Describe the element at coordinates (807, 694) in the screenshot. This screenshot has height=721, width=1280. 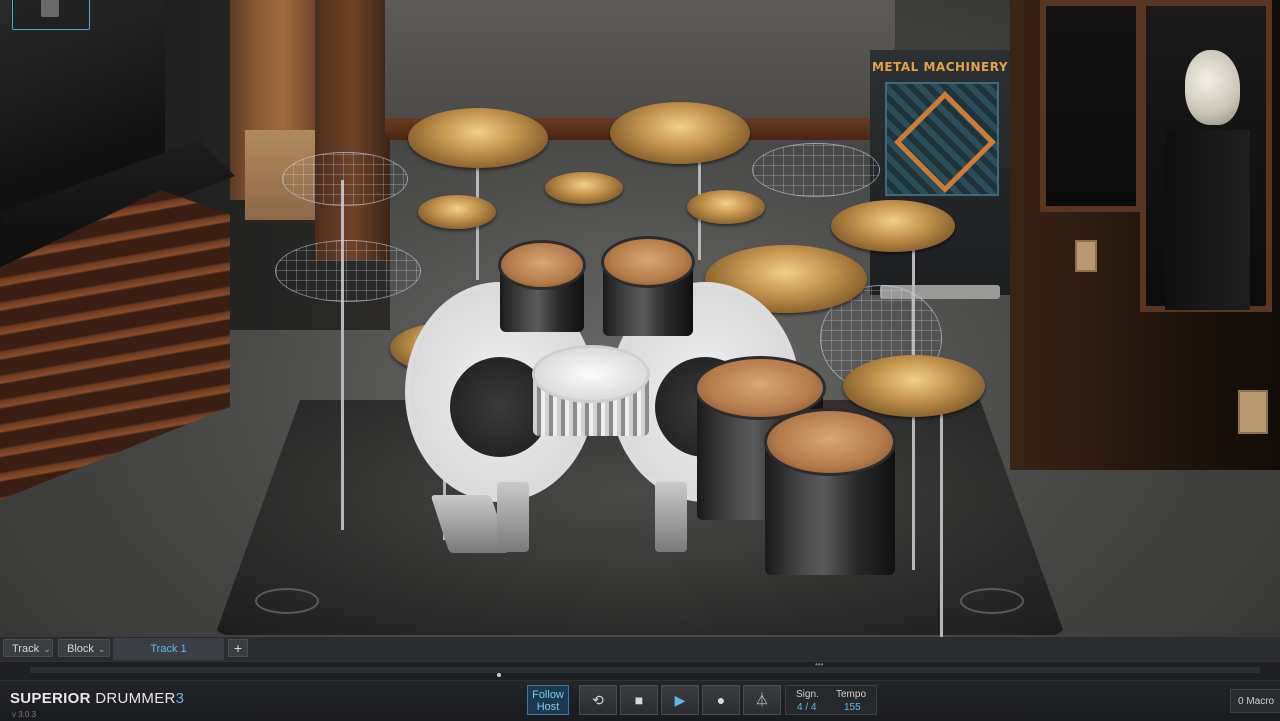
I see `signature-label: Sign.` at that location.